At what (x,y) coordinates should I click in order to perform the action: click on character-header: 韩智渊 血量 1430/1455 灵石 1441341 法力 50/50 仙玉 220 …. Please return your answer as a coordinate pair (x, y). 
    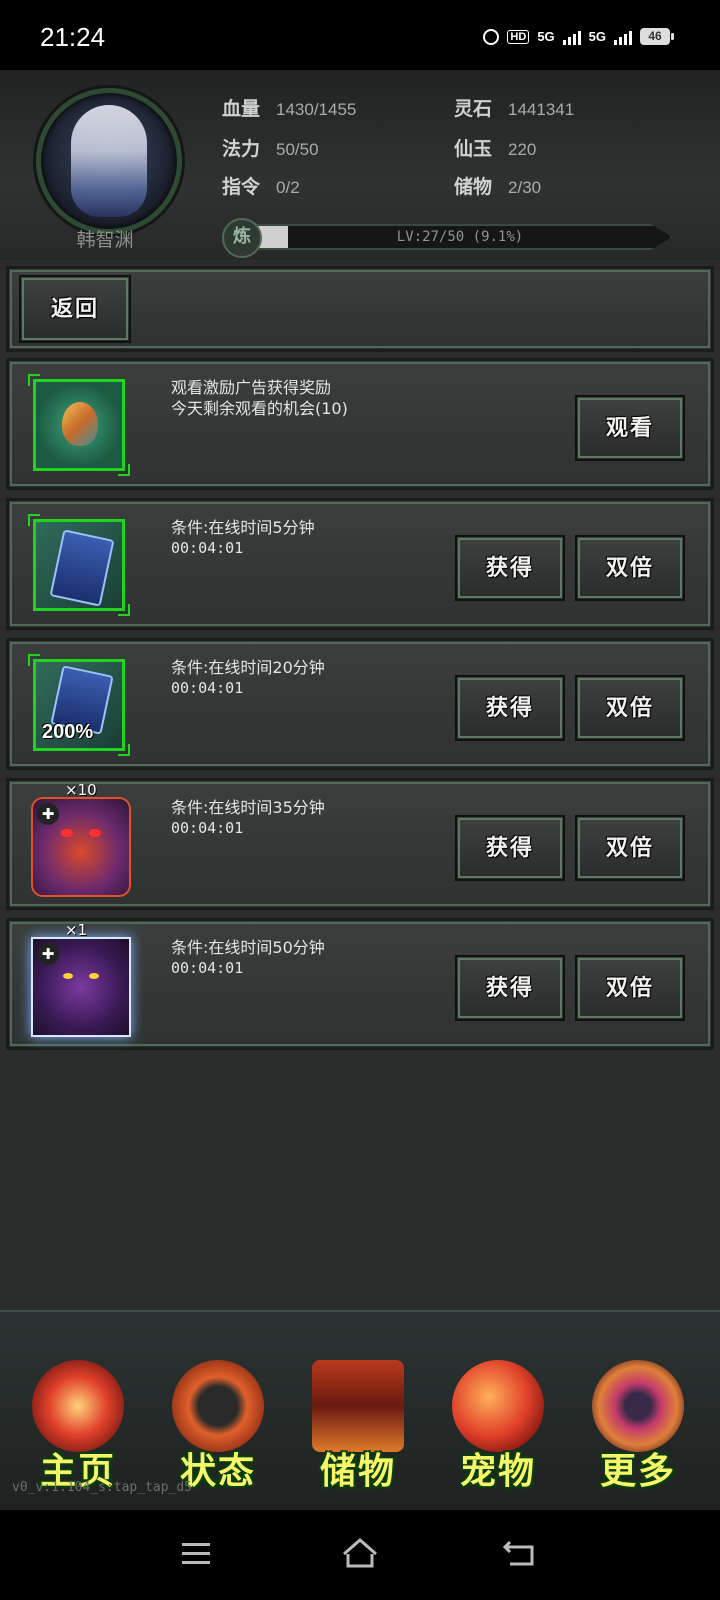
    Looking at the image, I should click on (360, 165).